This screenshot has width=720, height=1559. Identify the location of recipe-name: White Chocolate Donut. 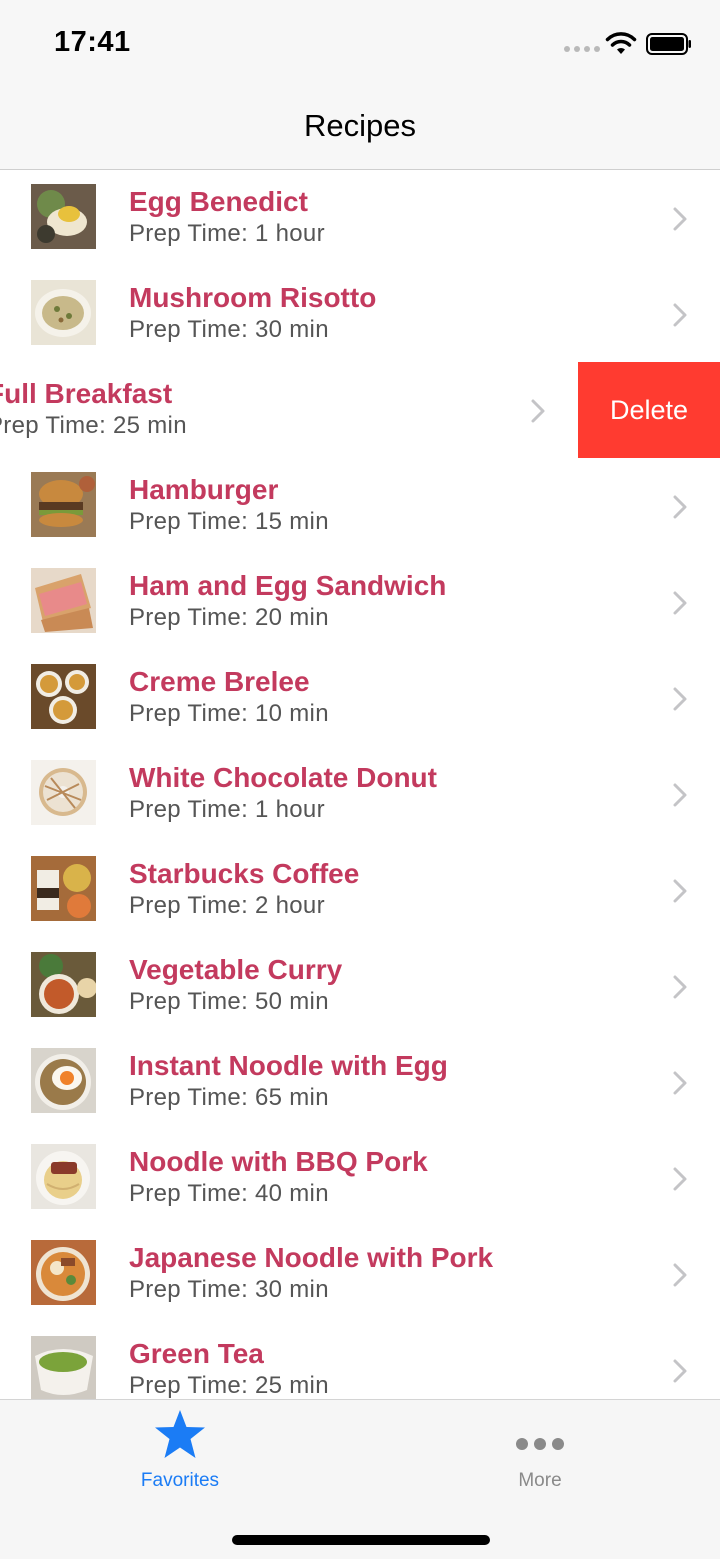
(283, 777).